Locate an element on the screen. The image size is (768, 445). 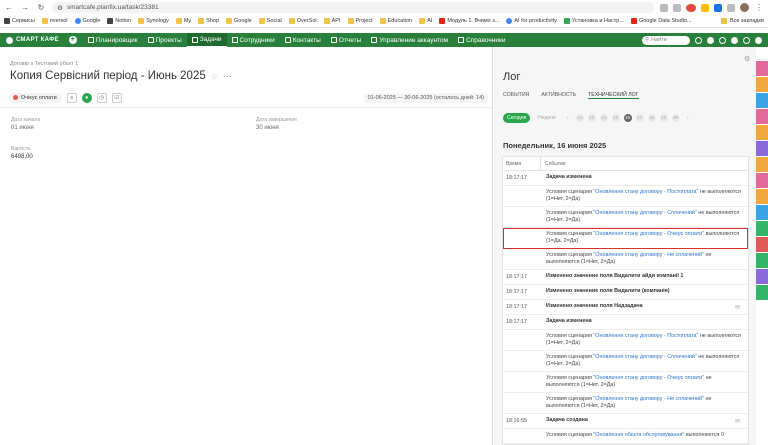
bookmark: Shop is located at coordinates (208, 21).